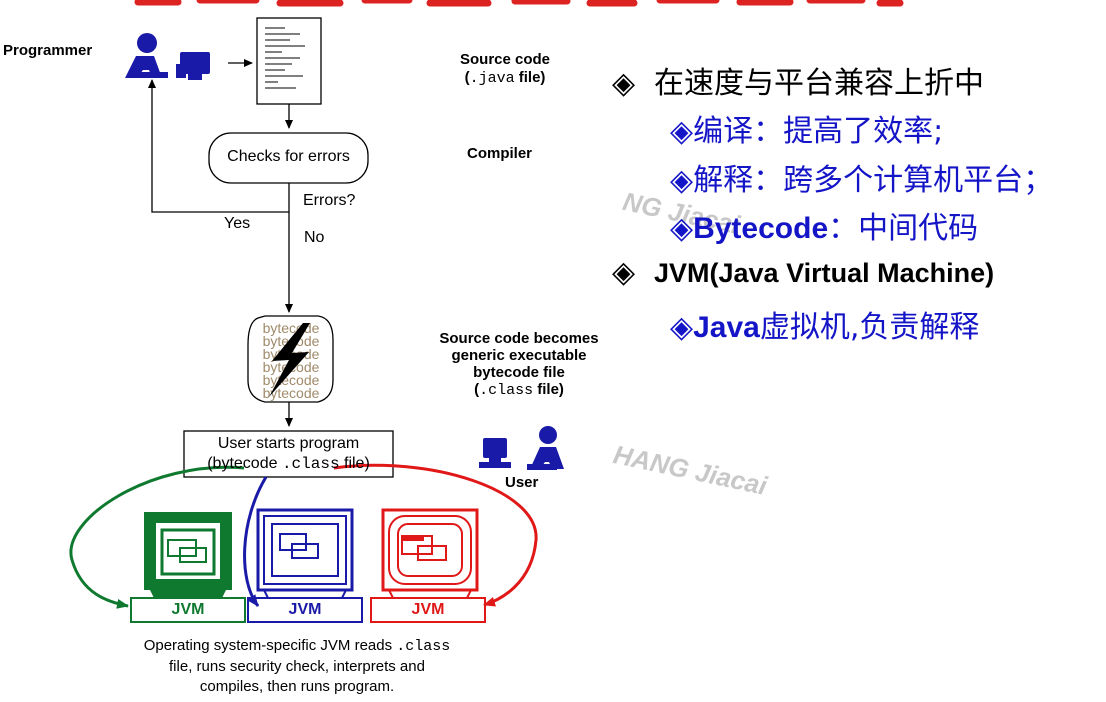 The height and width of the screenshot is (702, 1106). What do you see at coordinates (798, 83) in the screenshot?
I see `bullet-main-1: ◈ 在速度与平台兼容上折中` at bounding box center [798, 83].